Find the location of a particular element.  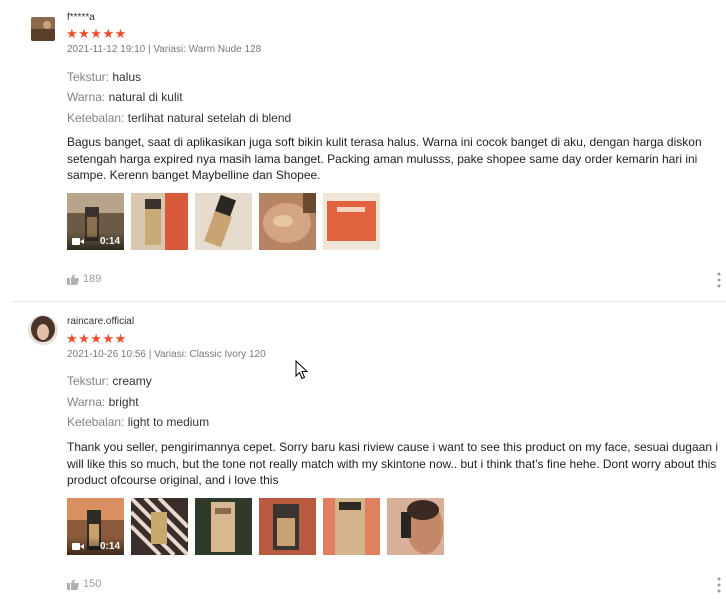

review-username: raincare.official is located at coordinates (100, 321).